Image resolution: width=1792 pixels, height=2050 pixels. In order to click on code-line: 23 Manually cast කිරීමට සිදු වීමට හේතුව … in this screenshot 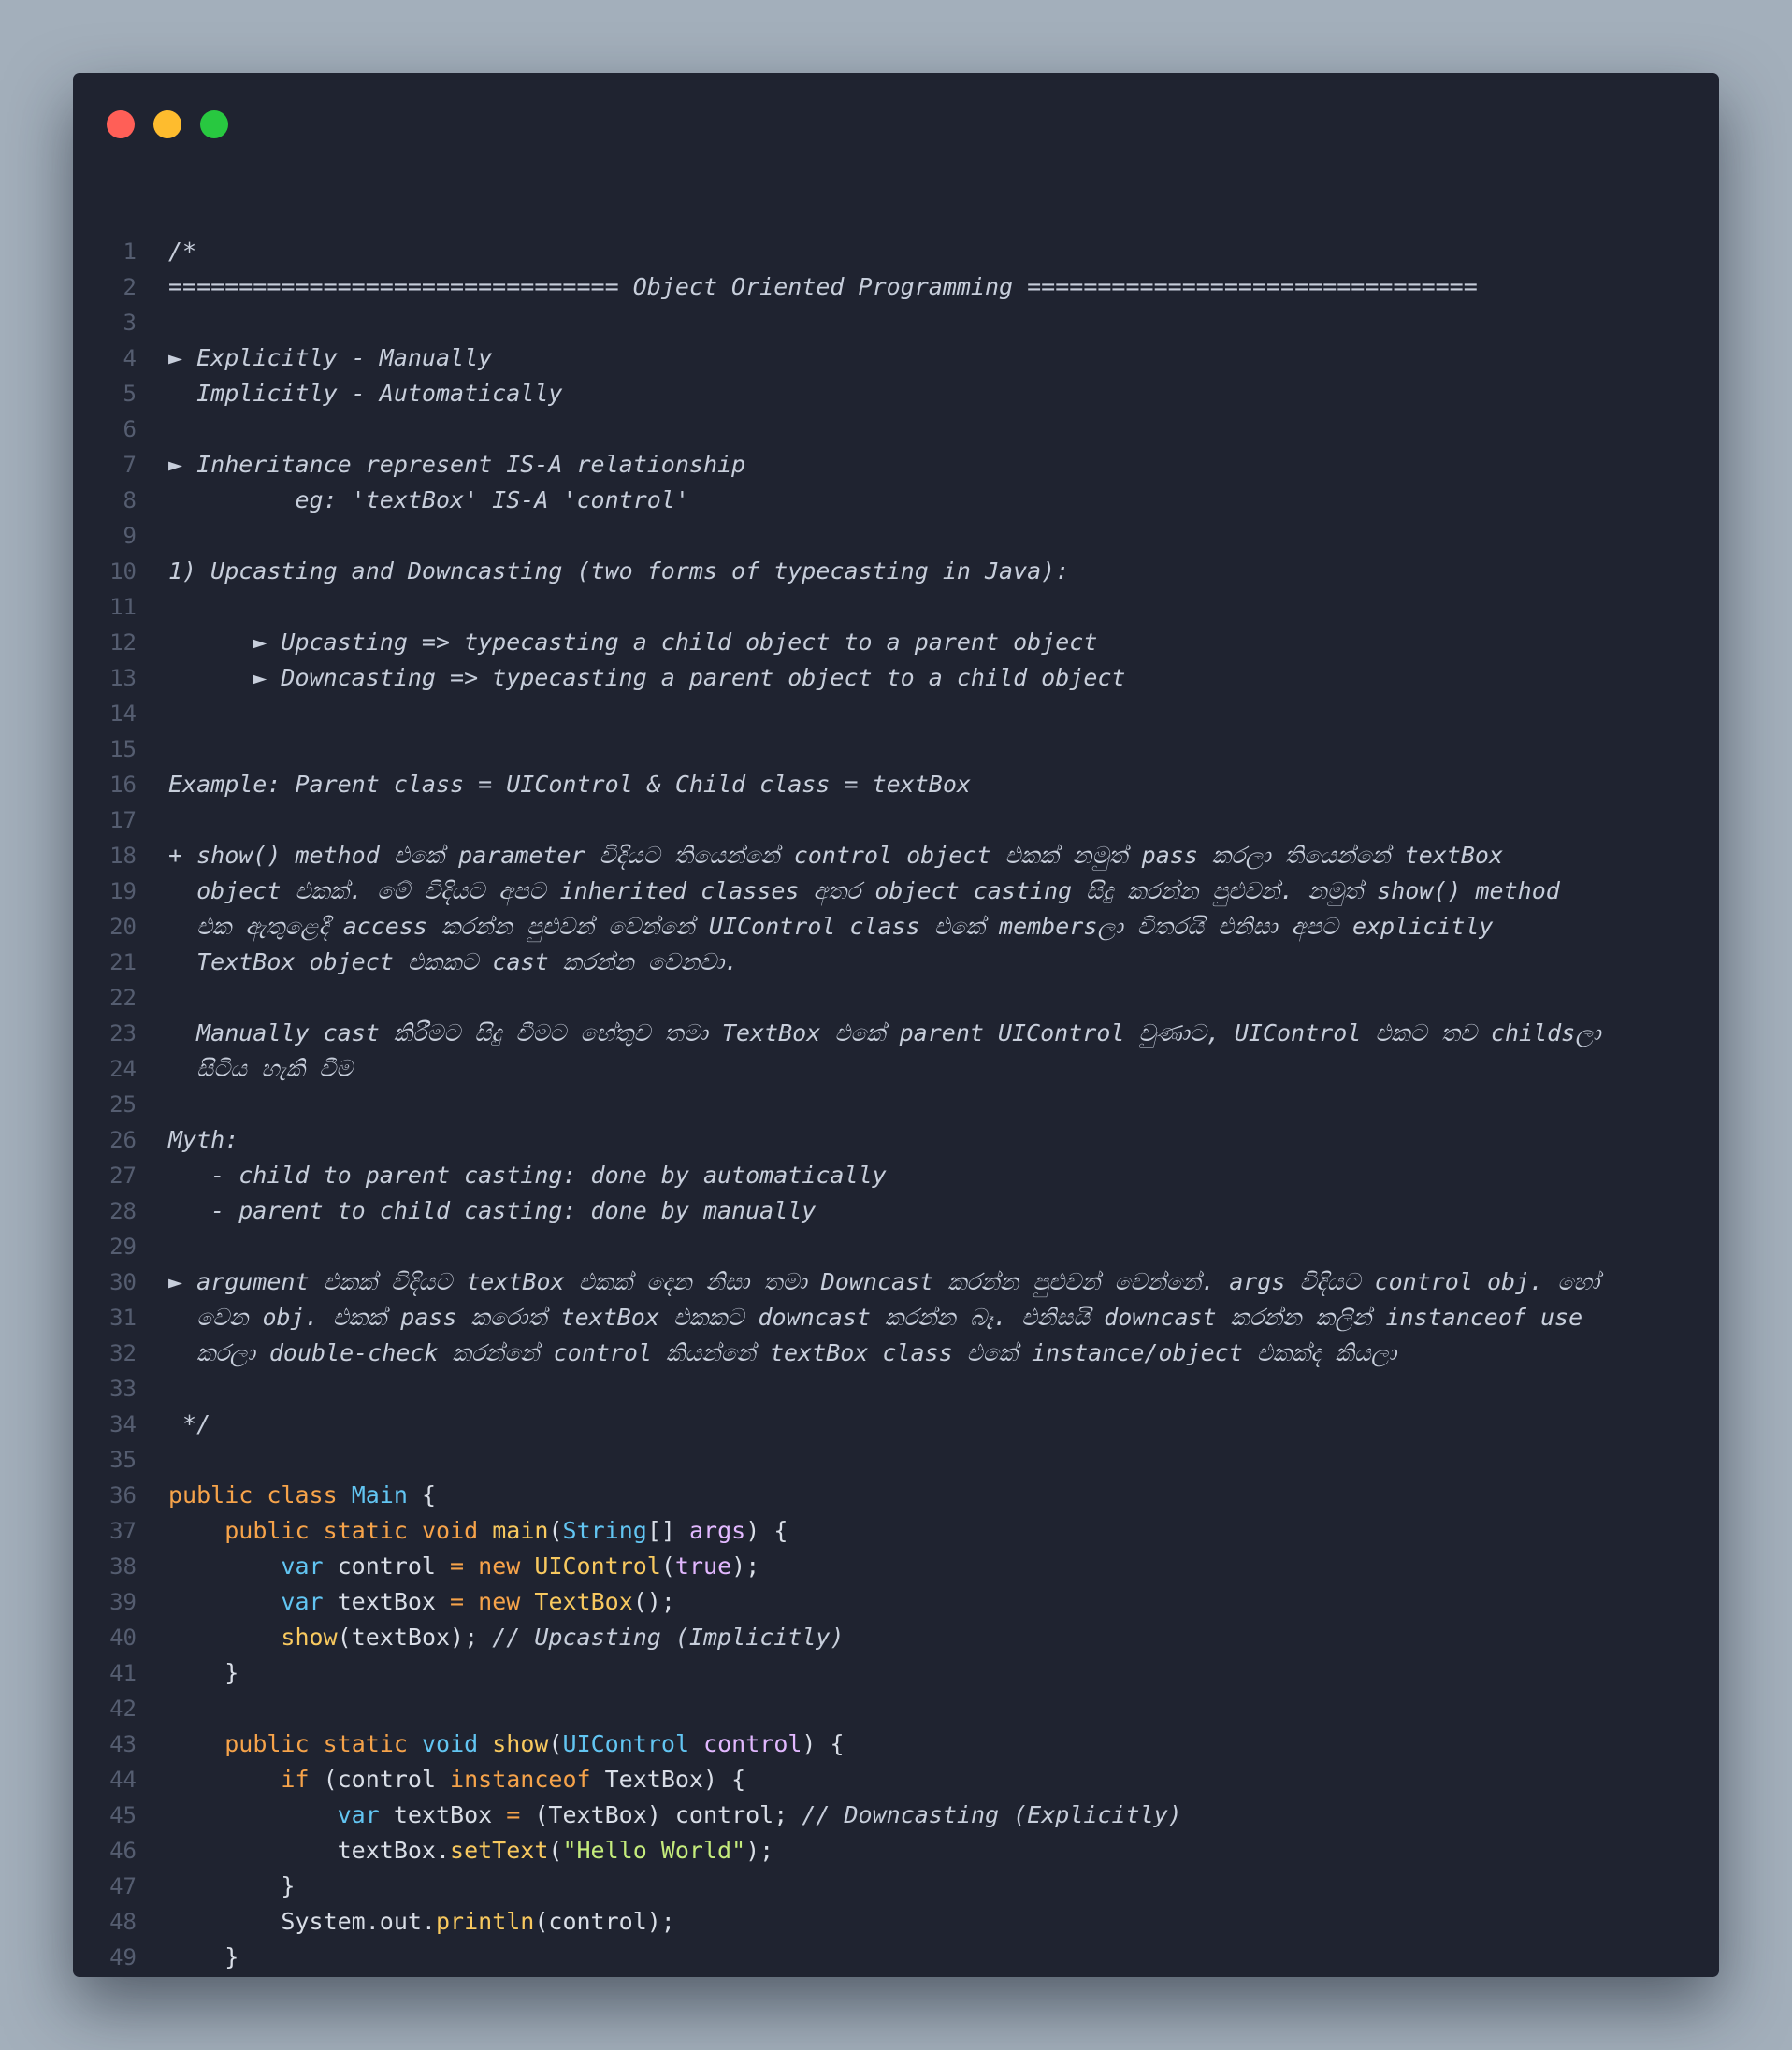, I will do `click(896, 1034)`.